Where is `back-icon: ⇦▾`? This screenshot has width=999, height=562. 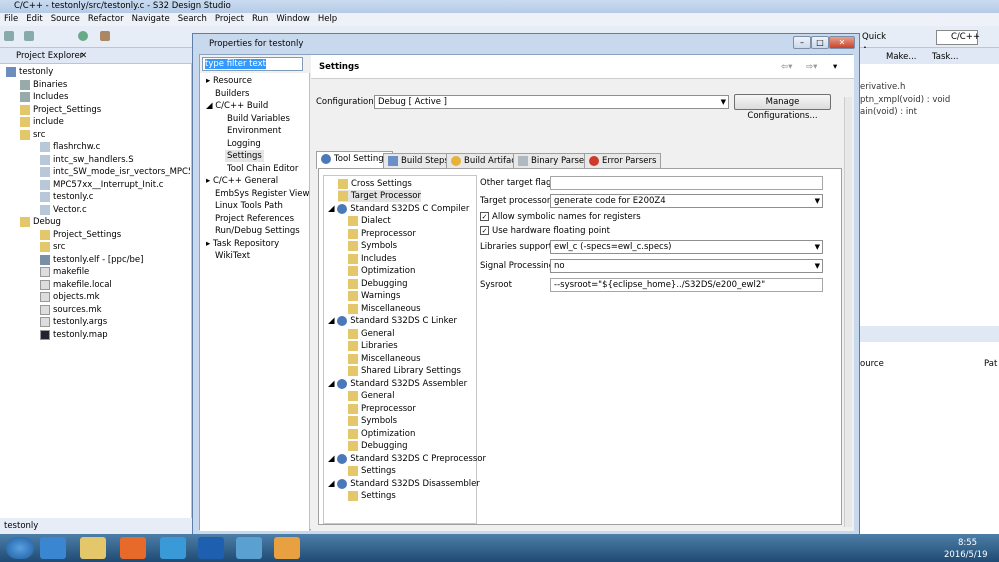 back-icon: ⇦▾ is located at coordinates (786, 67).